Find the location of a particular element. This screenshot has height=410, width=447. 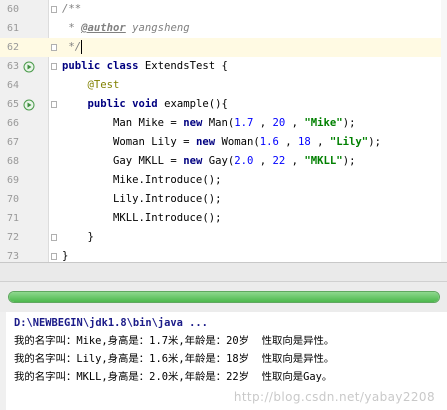

console-output-line: 我的名字叫：Mike,身高是：1.7米,年龄是：20岁 性取向是异性。 is located at coordinates (174, 341).